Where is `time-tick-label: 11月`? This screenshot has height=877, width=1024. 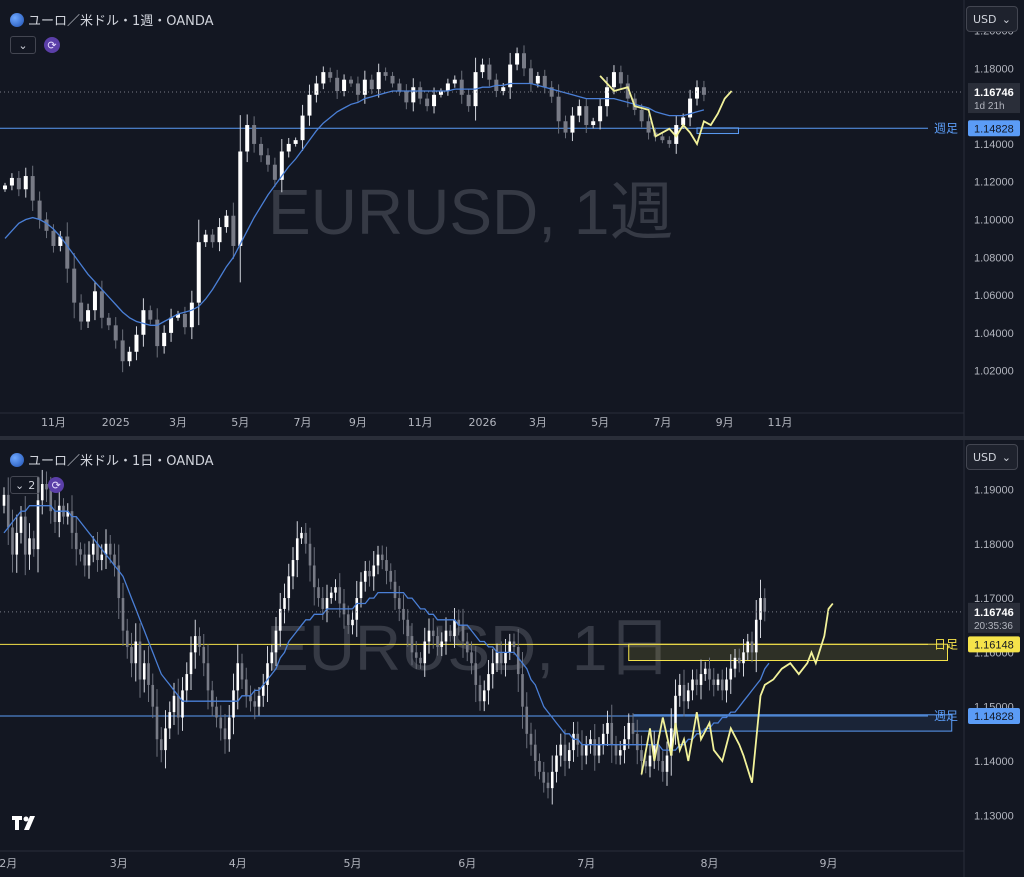 time-tick-label: 11月 is located at coordinates (420, 422).